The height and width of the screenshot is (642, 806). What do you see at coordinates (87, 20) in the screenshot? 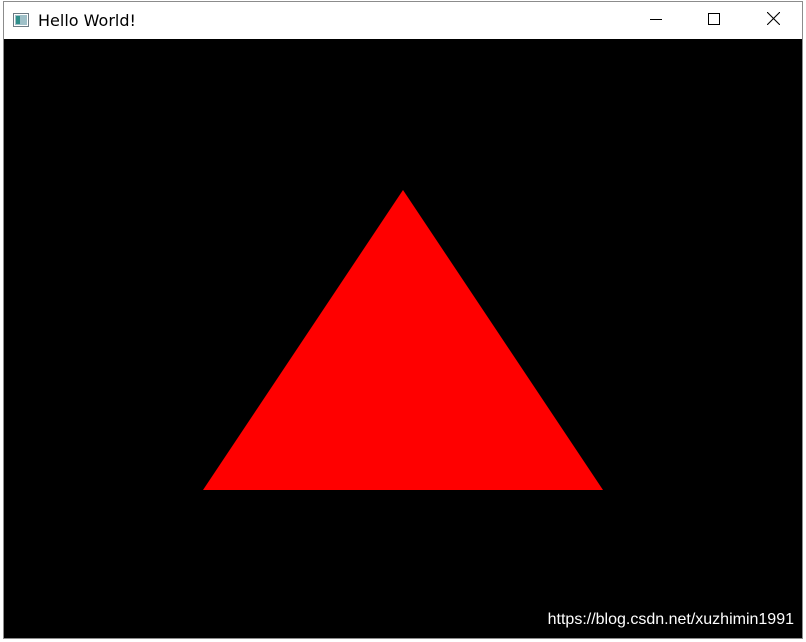
I see `window-title: Hello World!` at bounding box center [87, 20].